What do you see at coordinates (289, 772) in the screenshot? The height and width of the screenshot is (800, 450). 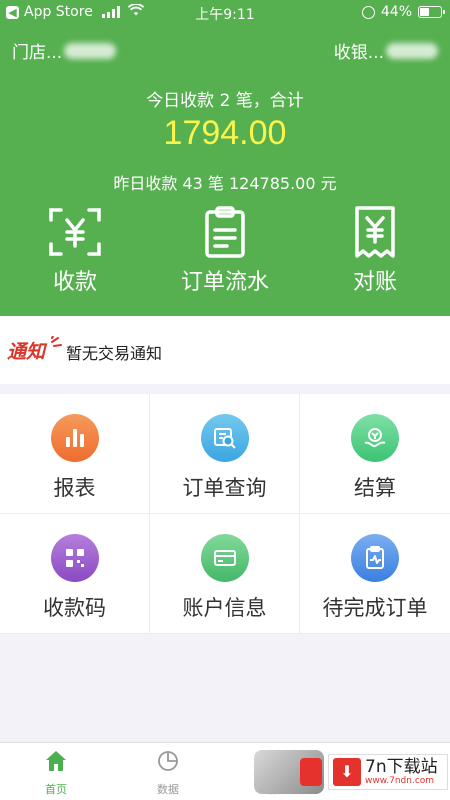 I see `watermark-logo` at bounding box center [289, 772].